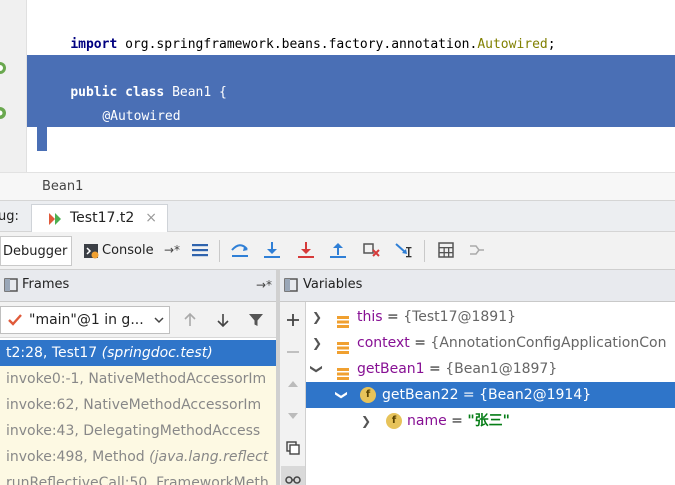 The height and width of the screenshot is (485, 675). What do you see at coordinates (99, 218) in the screenshot?
I see `run-config-tab: Test17.t2 ×` at bounding box center [99, 218].